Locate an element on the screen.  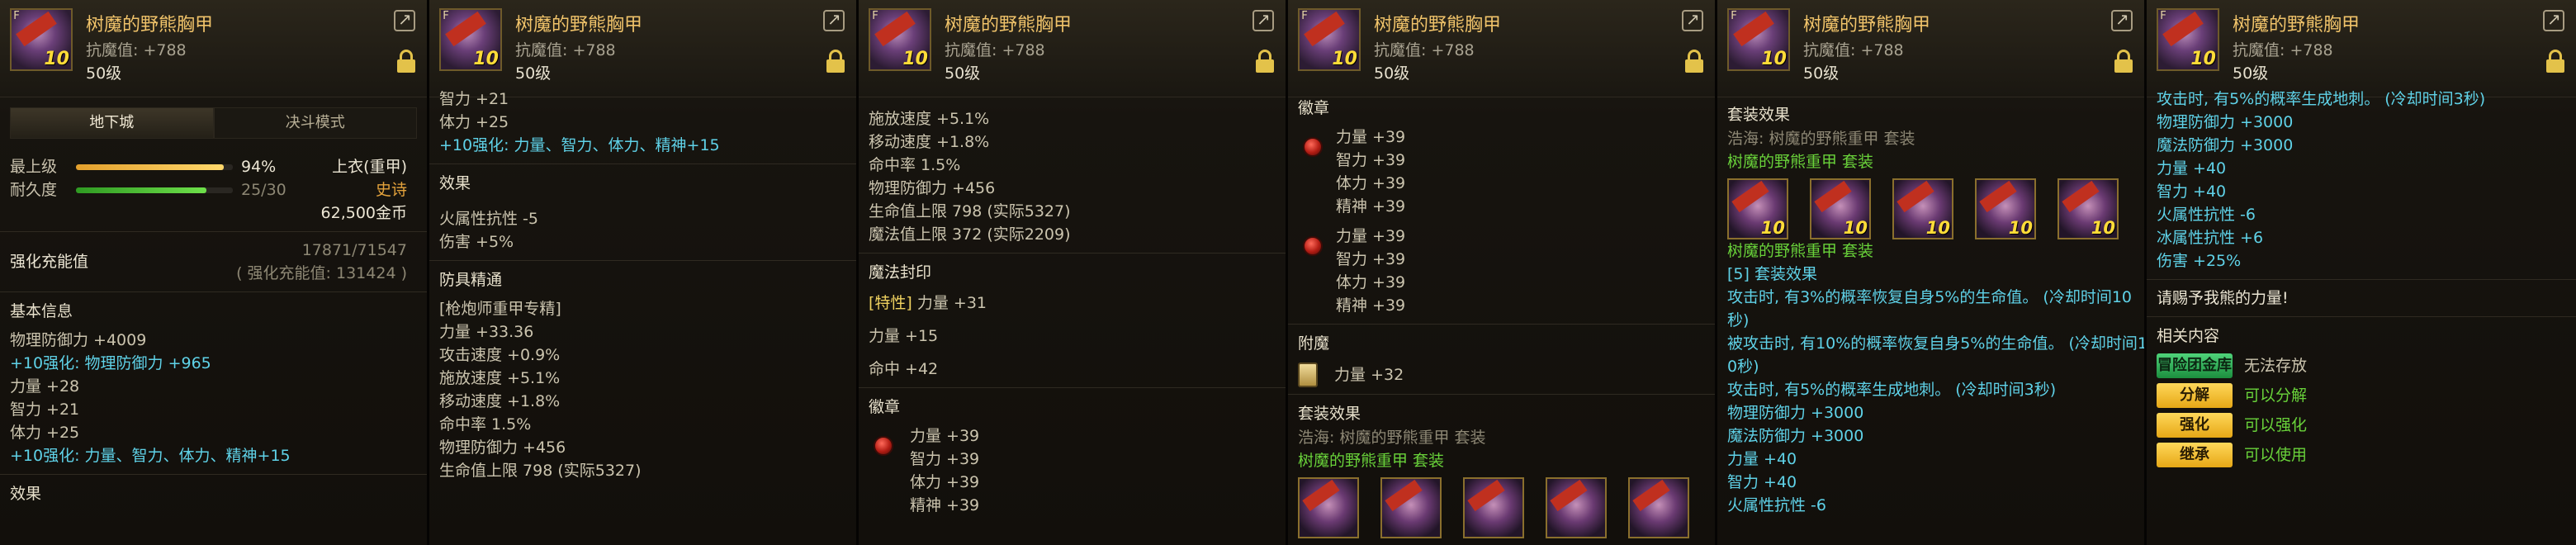
reinforce-button: 强化 is located at coordinates (2195, 426).